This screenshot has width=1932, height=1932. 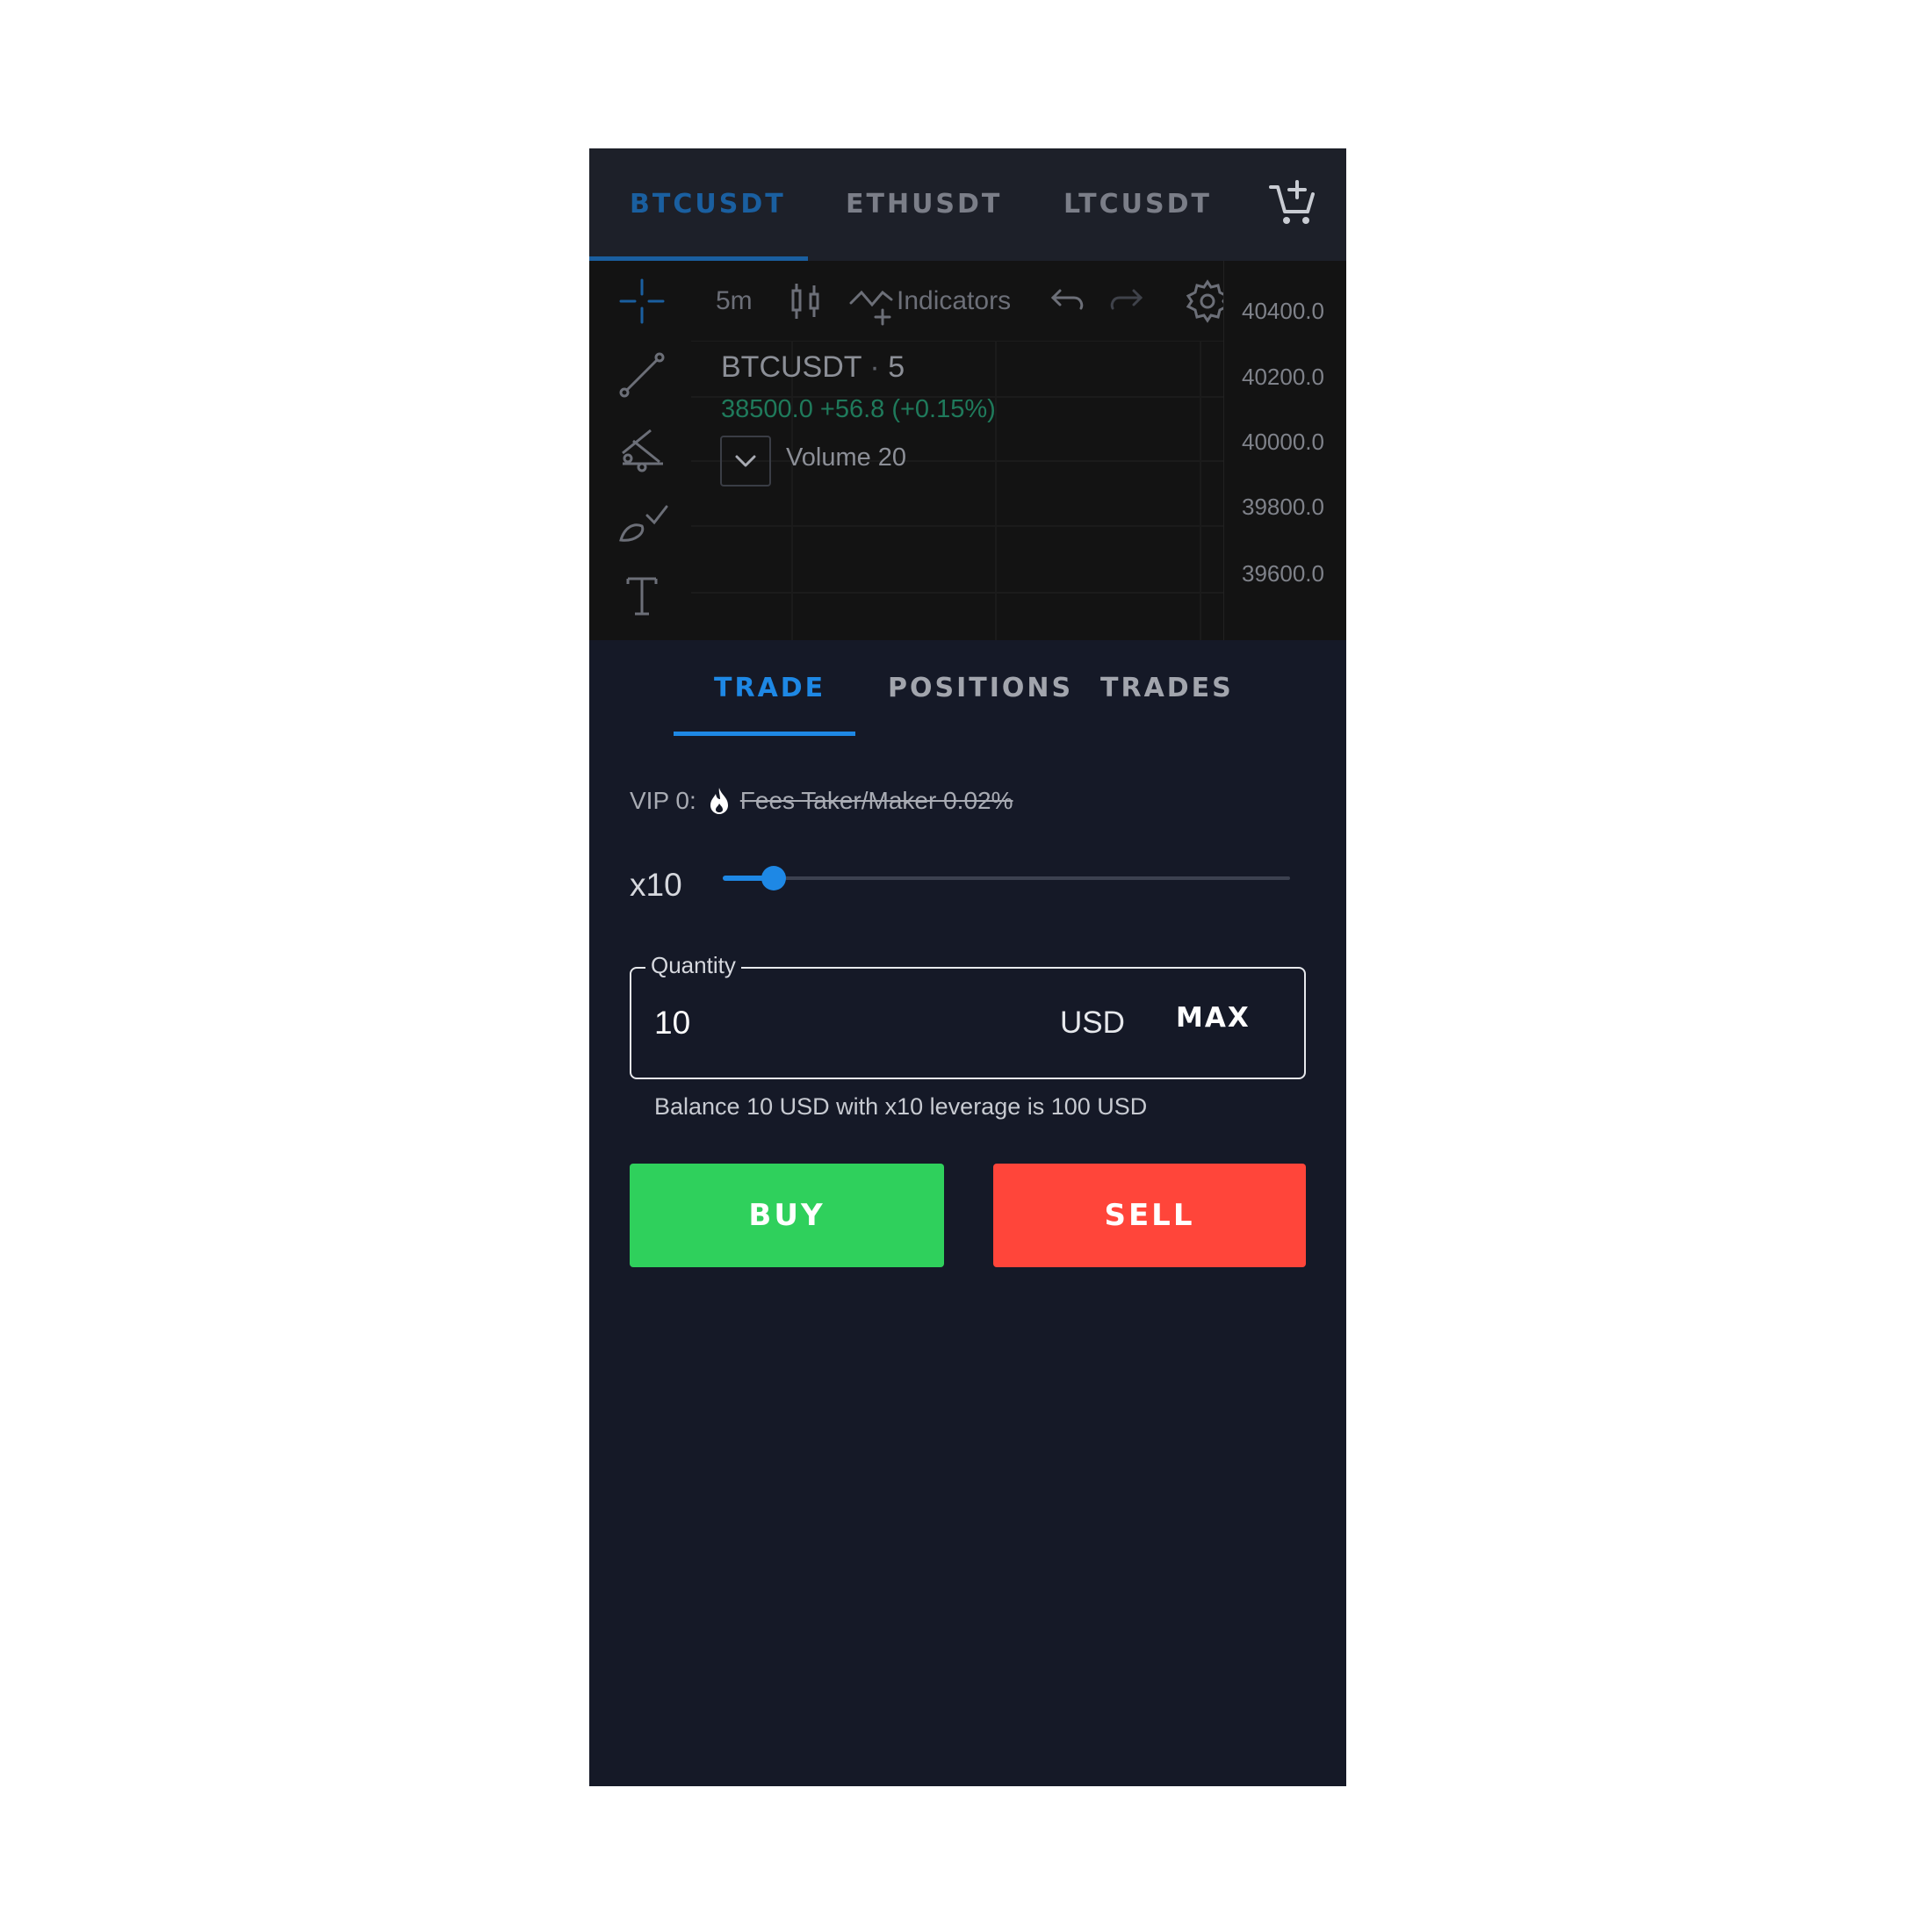 I want to click on tab-ltcusdt: LTCUSDT, so click(x=1137, y=204).